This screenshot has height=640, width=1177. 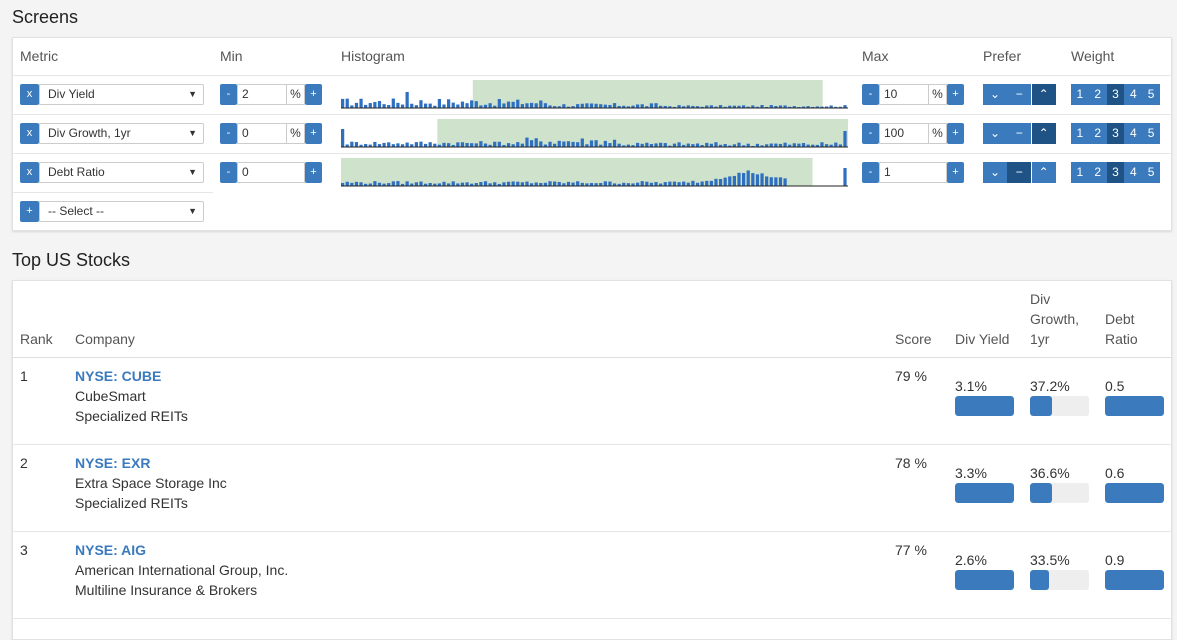 I want to click on min-stepper: -0 +, so click(x=271, y=172).